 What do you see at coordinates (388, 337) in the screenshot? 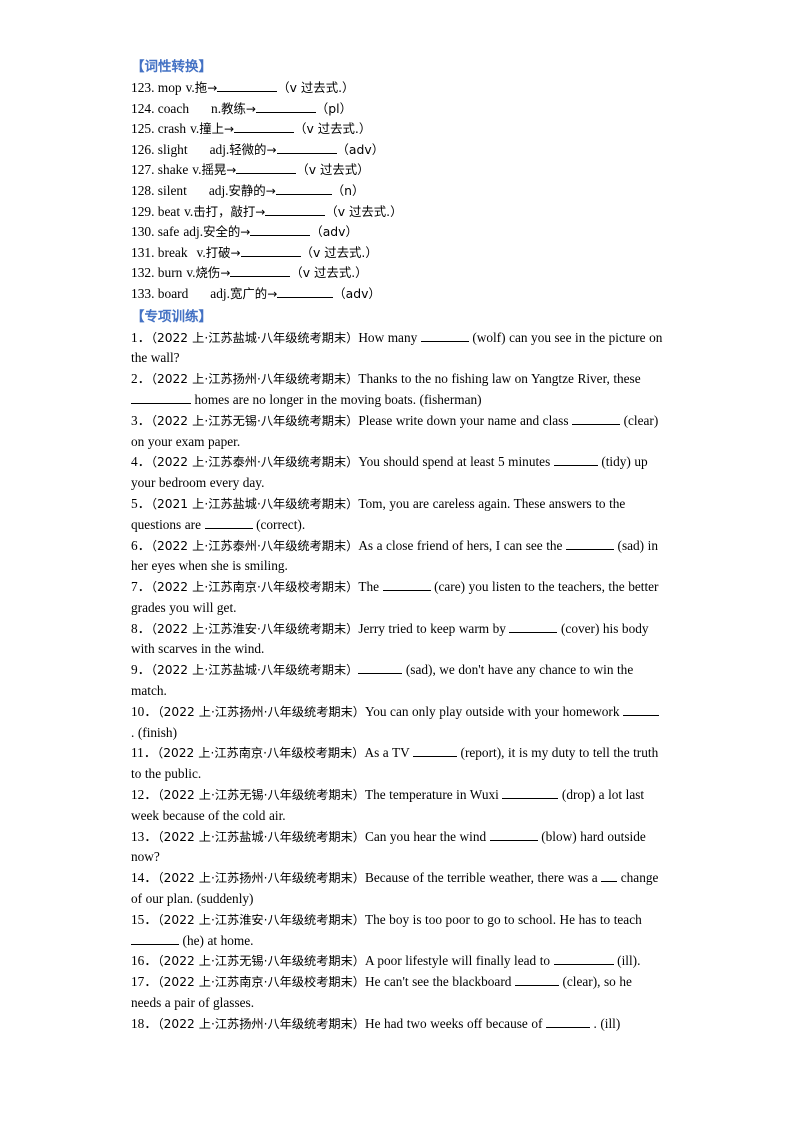
I see `question-text-before-blank: How many` at bounding box center [388, 337].